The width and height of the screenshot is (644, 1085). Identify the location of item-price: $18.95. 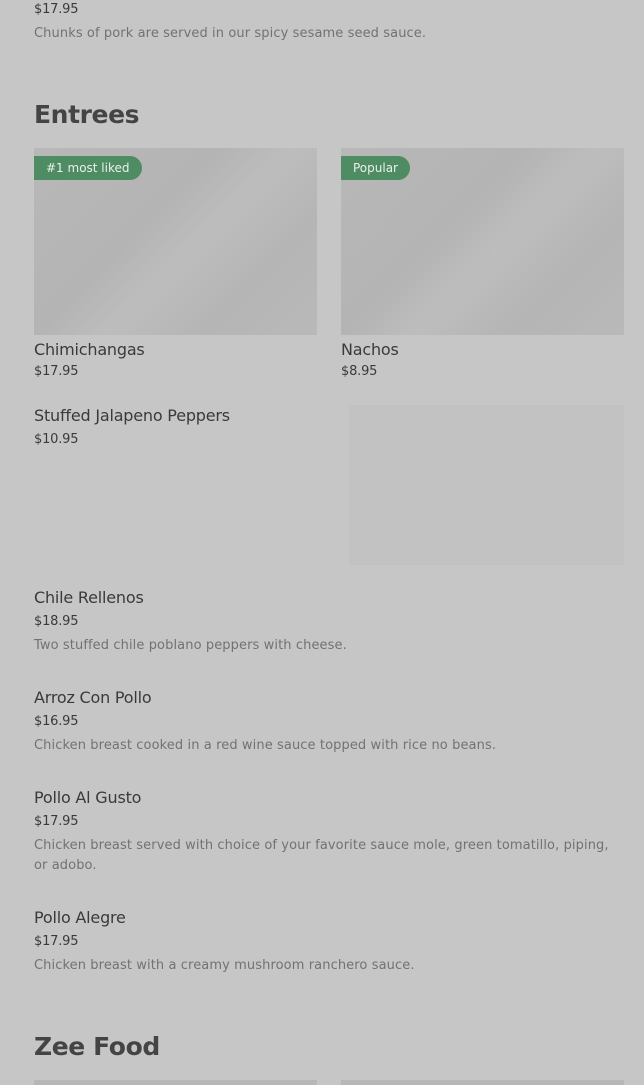
(56, 621).